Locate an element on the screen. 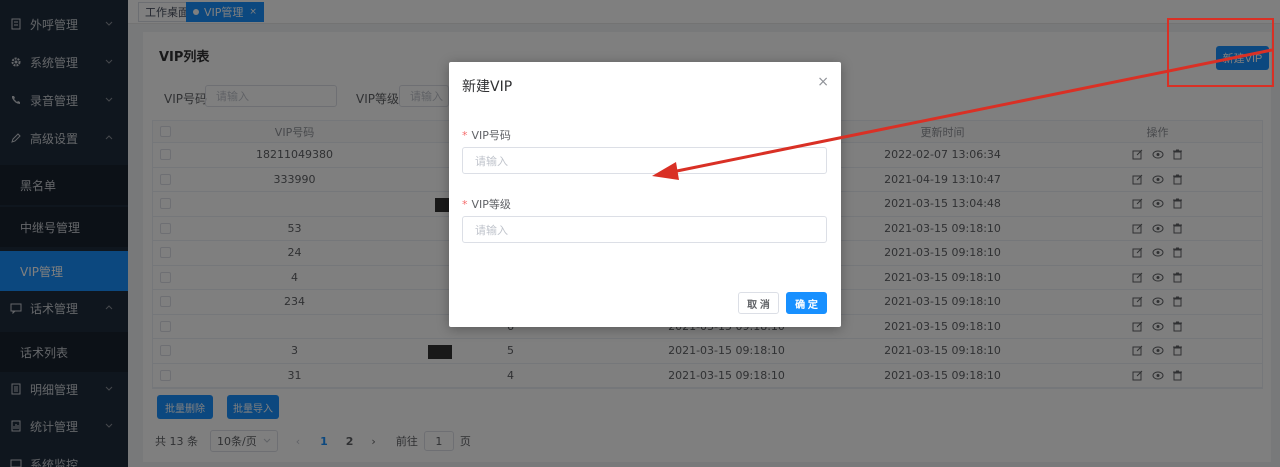 The height and width of the screenshot is (467, 1280). annotation-arrow is located at coordinates (962, 114).